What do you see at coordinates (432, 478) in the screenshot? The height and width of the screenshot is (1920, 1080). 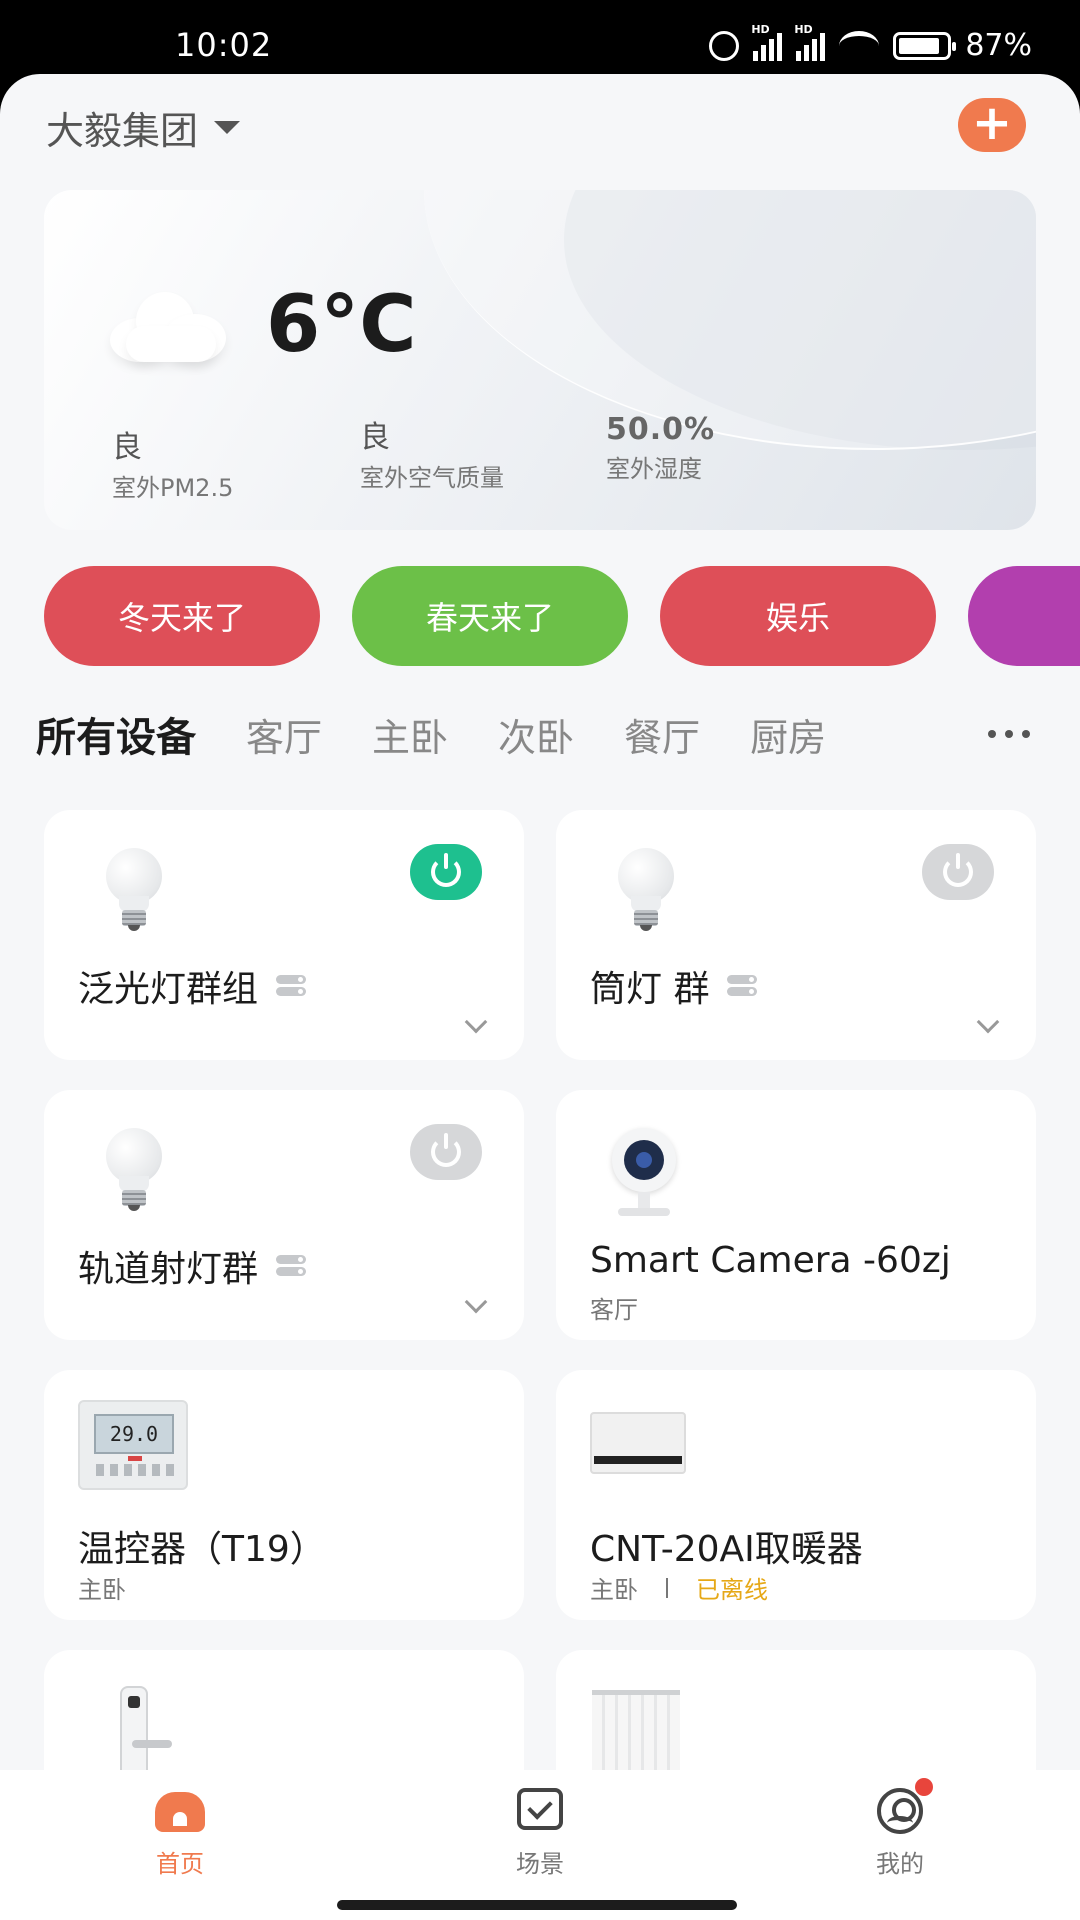 I see `air-quality-label: 室外空气质量` at bounding box center [432, 478].